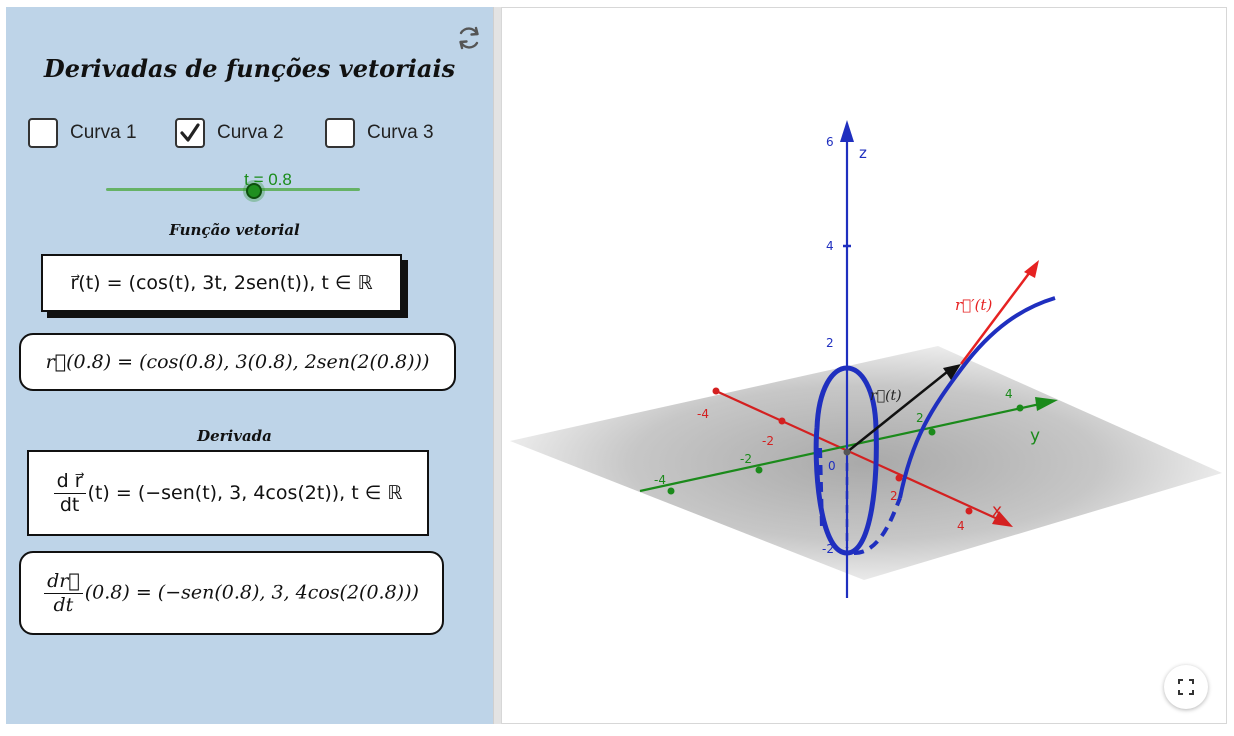 This screenshot has width=1234, height=736. I want to click on checkbox-label: Curva 2, so click(250, 132).